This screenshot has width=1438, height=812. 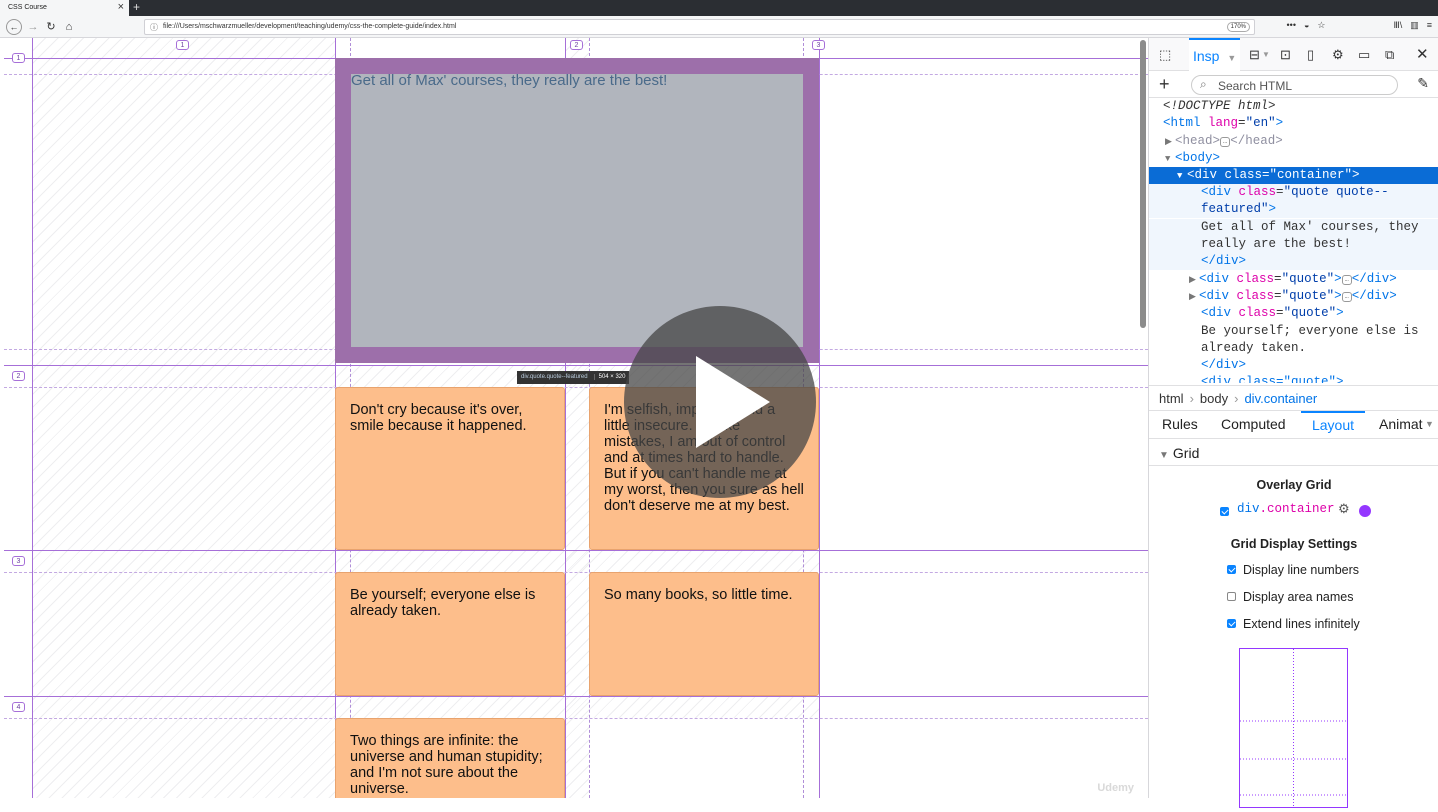 I want to click on menu-icon: ≡, so click(x=1429, y=25).